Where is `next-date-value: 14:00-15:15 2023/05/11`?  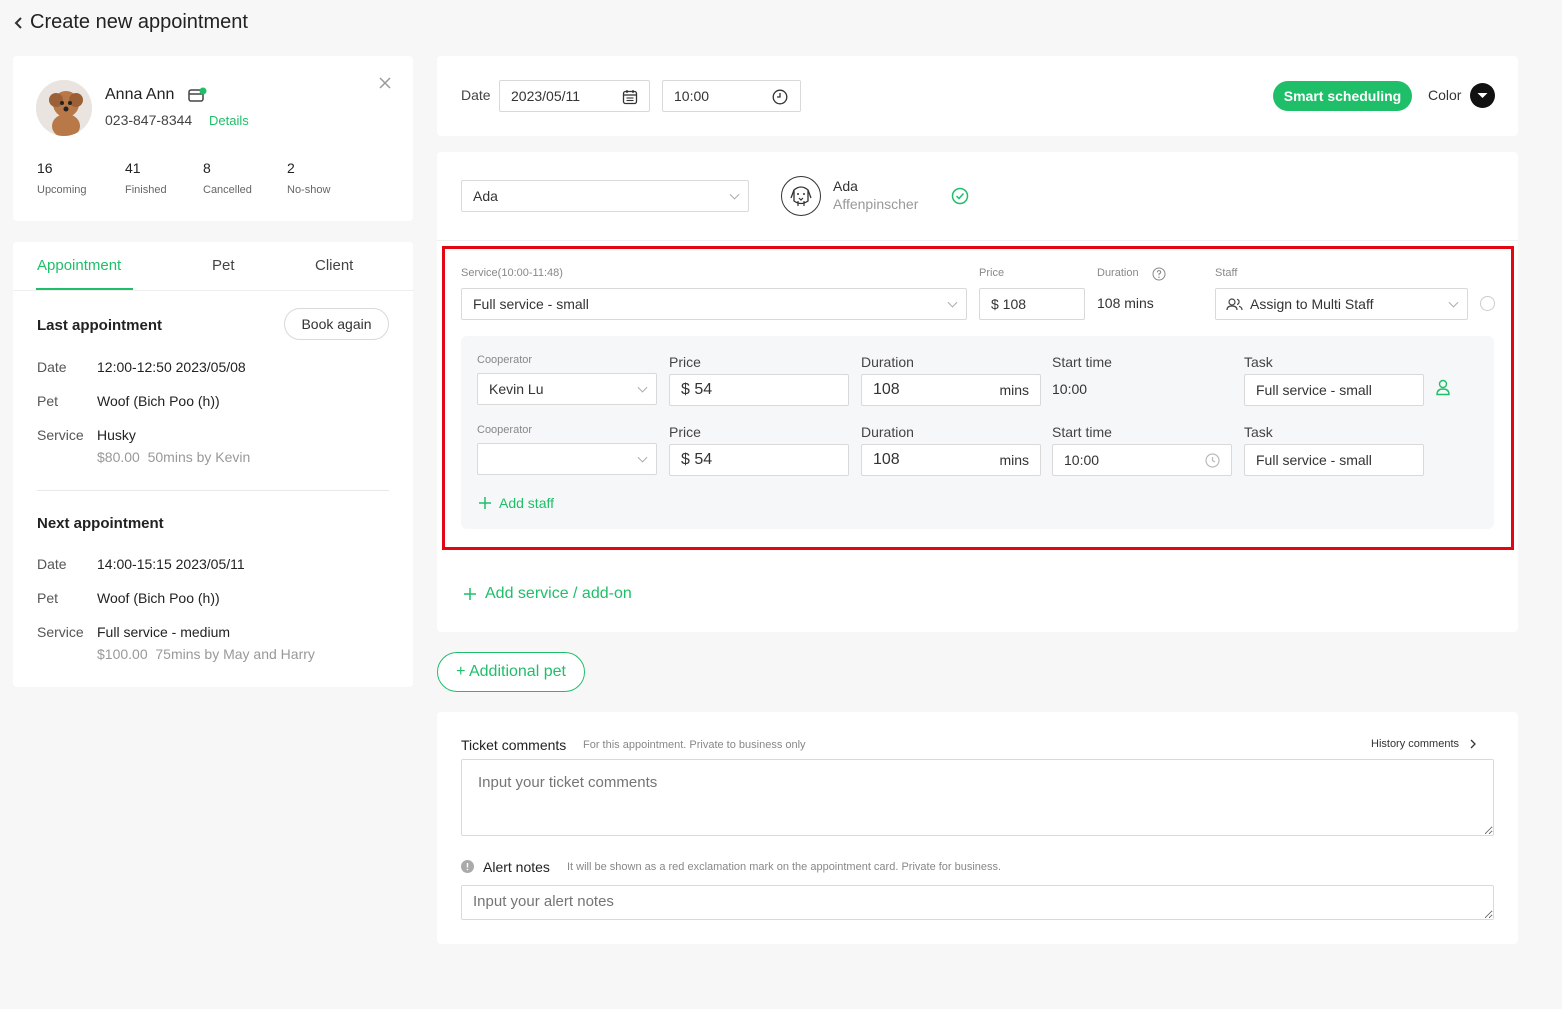
next-date-value: 14:00-15:15 2023/05/11 is located at coordinates (171, 564).